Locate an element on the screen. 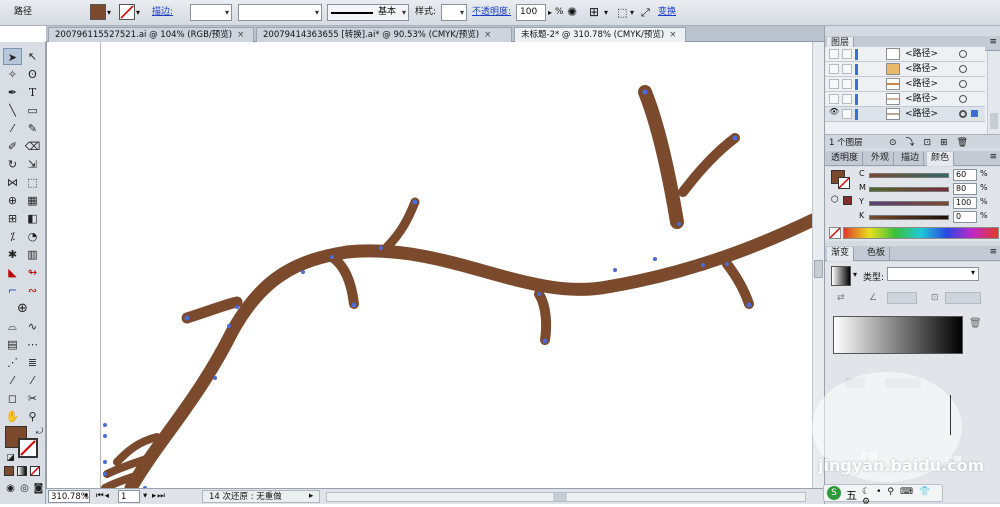 The height and width of the screenshot is (507, 1000). eye-icon: 👁 is located at coordinates (834, 112).